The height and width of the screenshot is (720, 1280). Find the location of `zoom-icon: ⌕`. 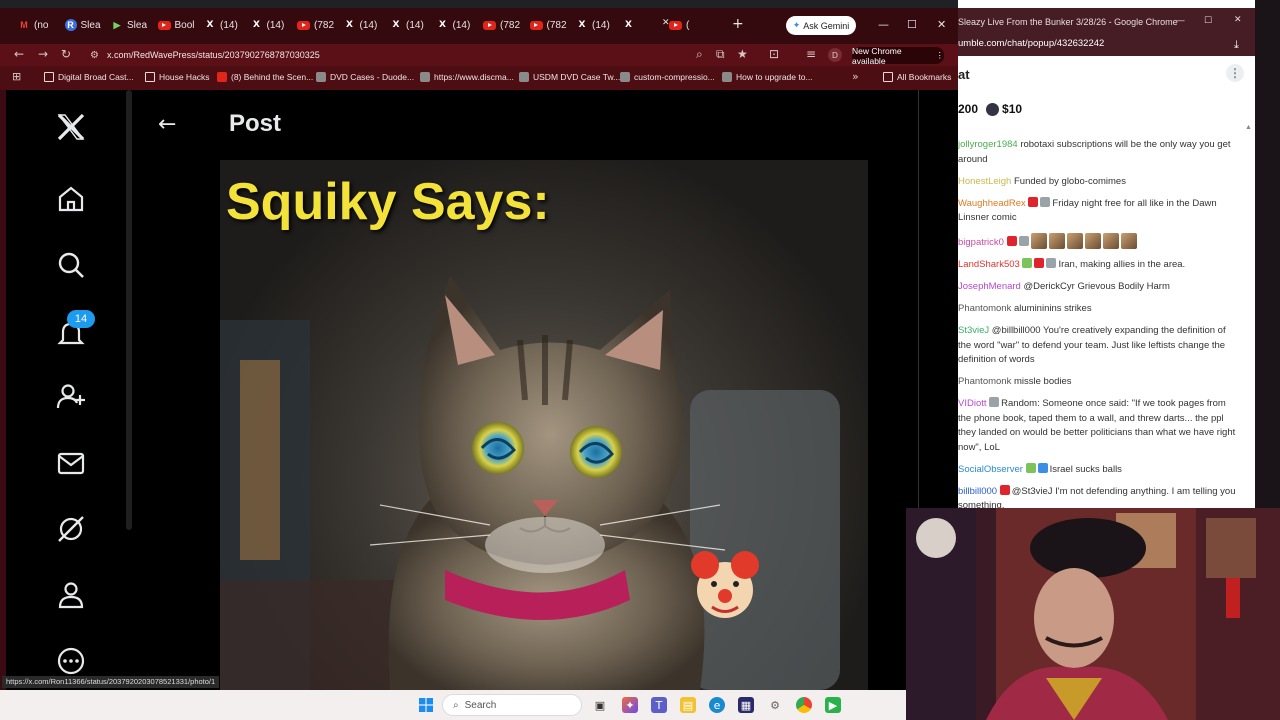

zoom-icon: ⌕ is located at coordinates (699, 54).